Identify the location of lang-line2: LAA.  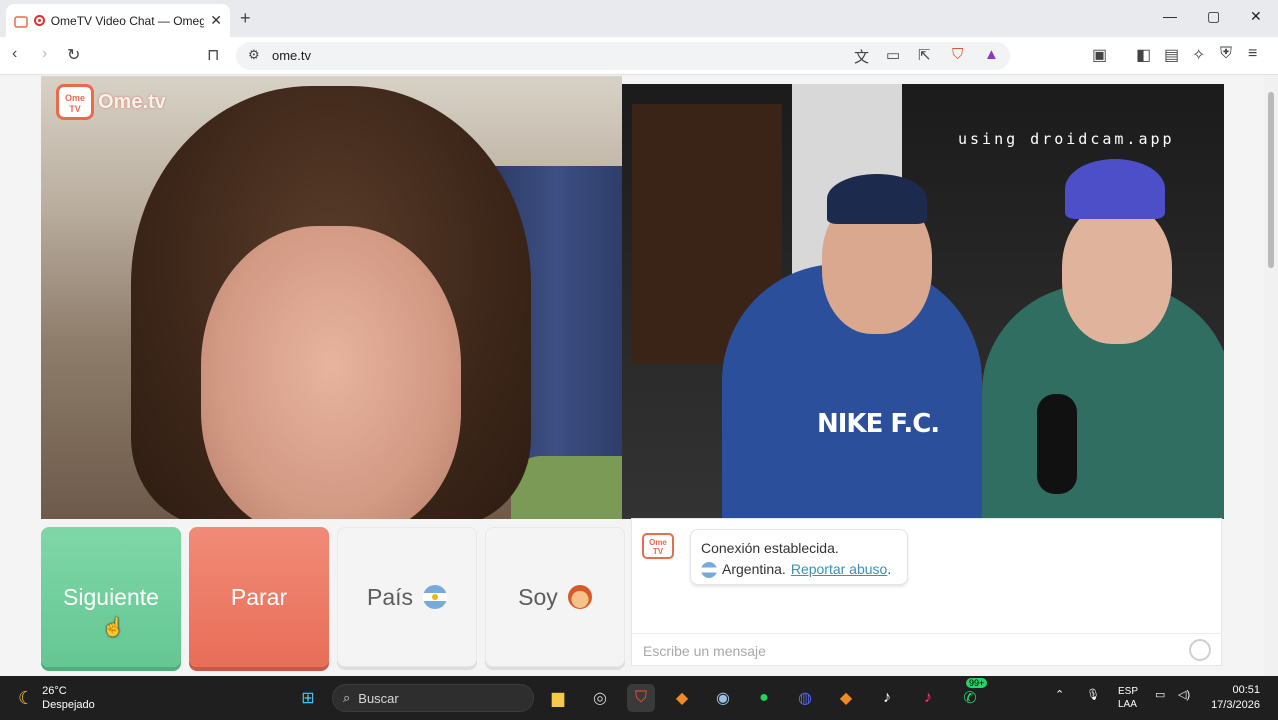
(1127, 704).